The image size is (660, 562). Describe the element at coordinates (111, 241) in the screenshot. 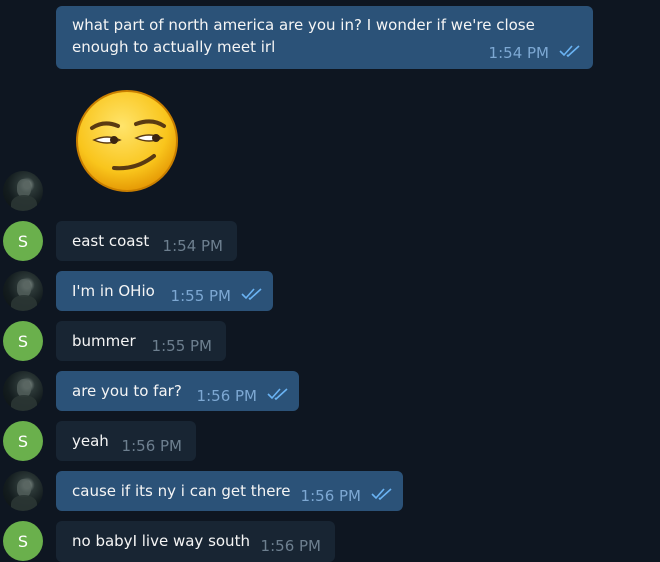

I see `message-text: east coast` at that location.